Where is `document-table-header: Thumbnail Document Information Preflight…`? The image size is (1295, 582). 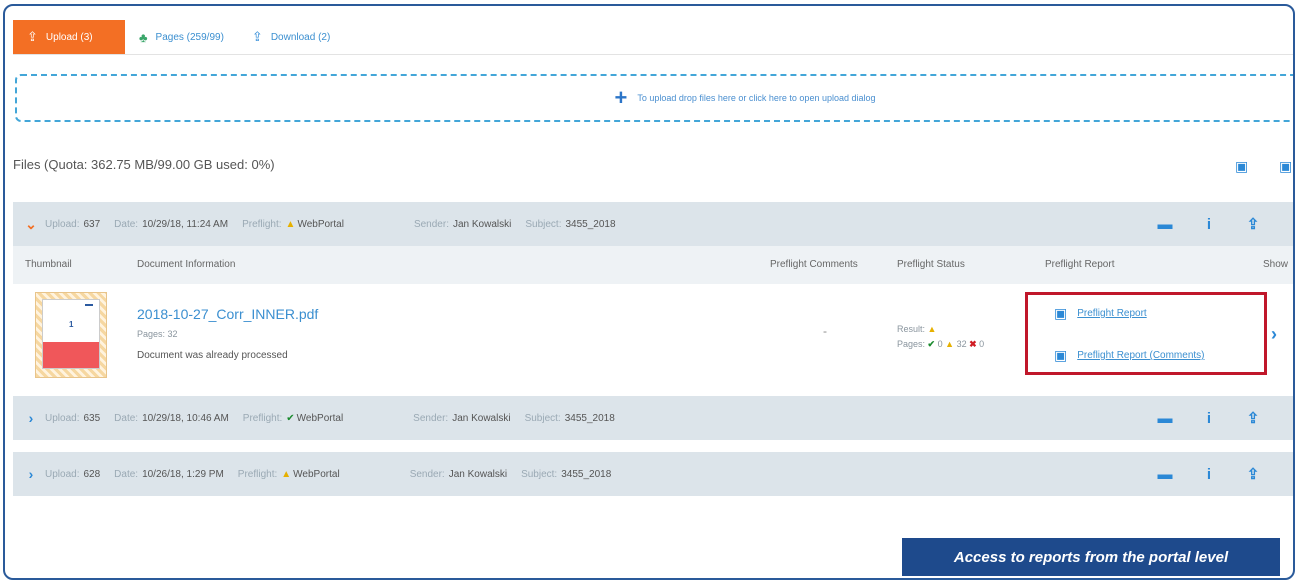 document-table-header: Thumbnail Document Information Preflight… is located at coordinates (653, 265).